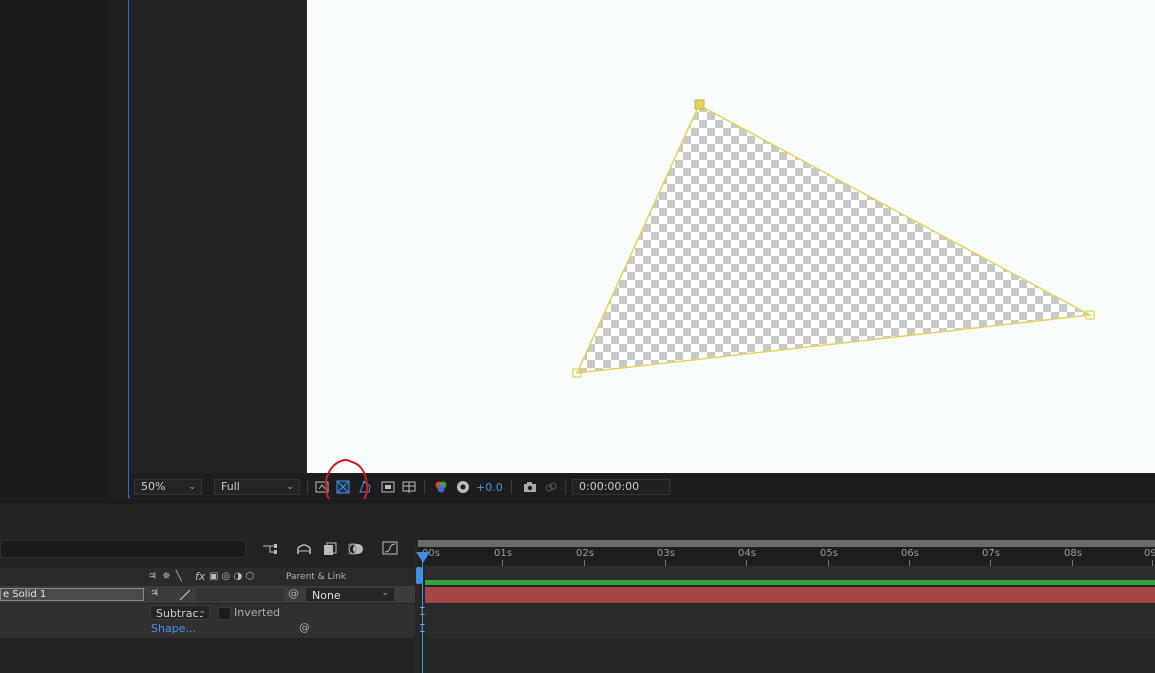 This screenshot has width=1155, height=673. I want to click on magnification-dropdown: 50% ⌄, so click(168, 487).